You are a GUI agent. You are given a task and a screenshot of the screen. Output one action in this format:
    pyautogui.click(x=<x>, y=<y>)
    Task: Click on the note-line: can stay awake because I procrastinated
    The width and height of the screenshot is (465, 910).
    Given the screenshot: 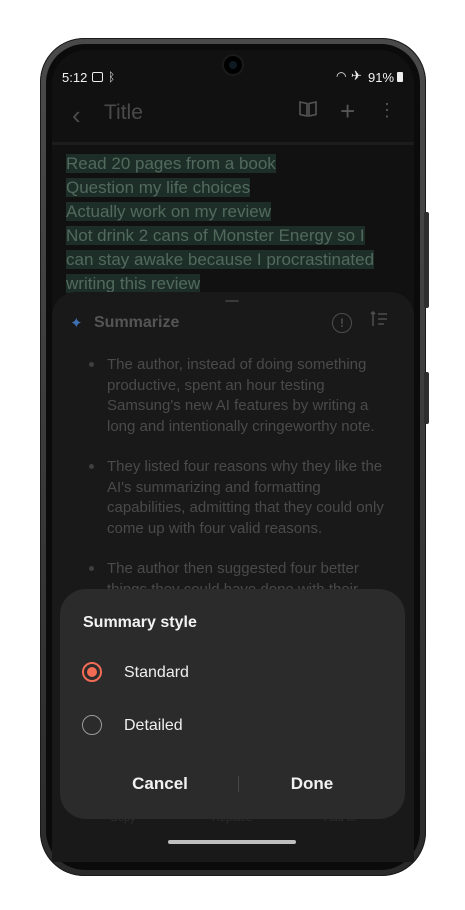 What is the action you would take?
    pyautogui.click(x=220, y=259)
    